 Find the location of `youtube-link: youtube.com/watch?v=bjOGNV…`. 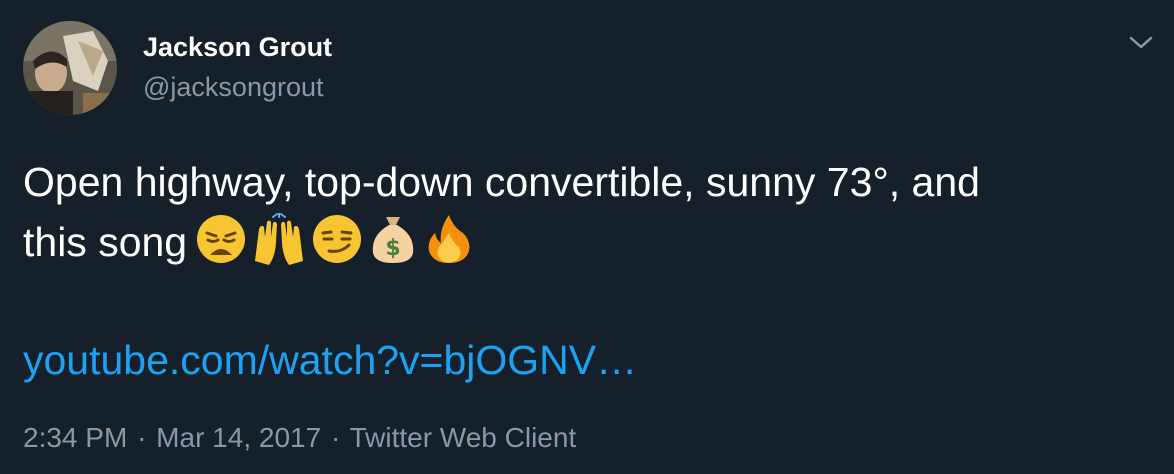

youtube-link: youtube.com/watch?v=bjOGNV… is located at coordinates (330, 360).